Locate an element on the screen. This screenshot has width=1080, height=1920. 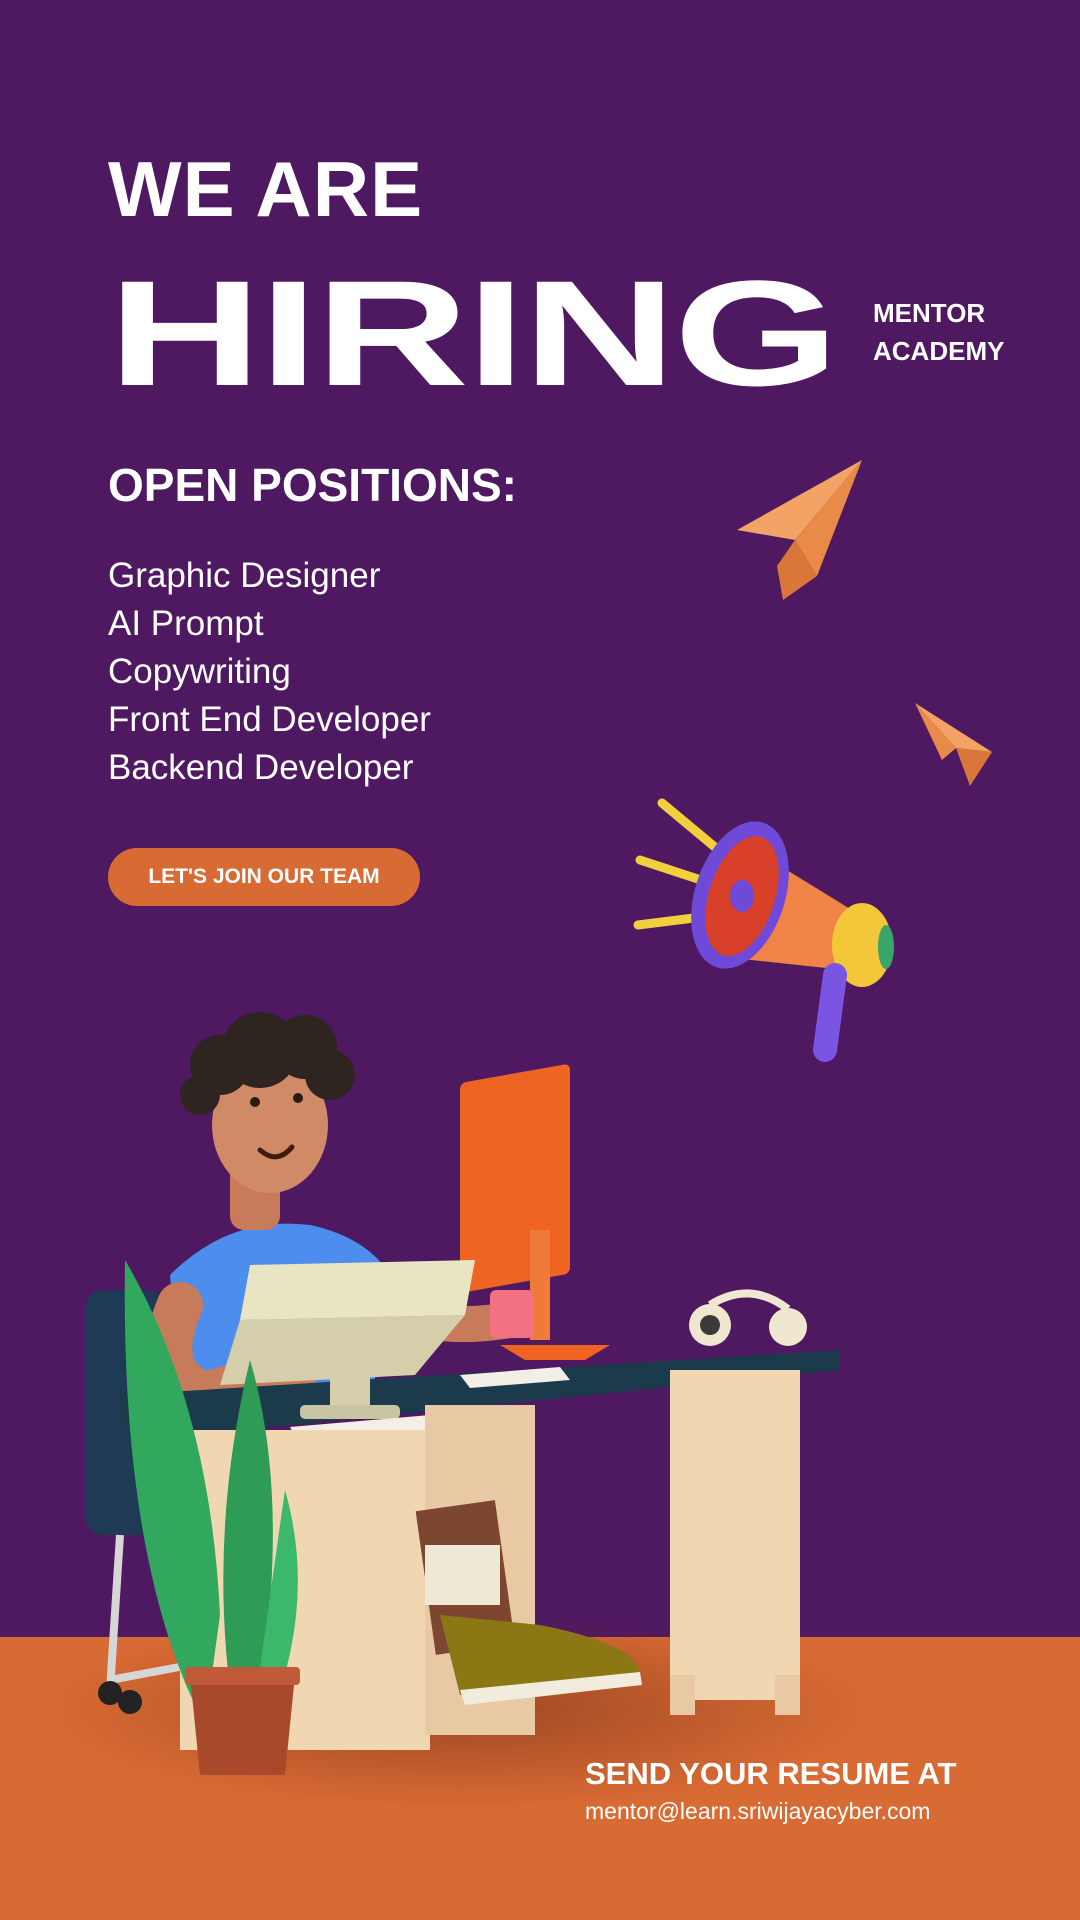
open-positions-title: OPEN POSITIONS: is located at coordinates (312, 485).